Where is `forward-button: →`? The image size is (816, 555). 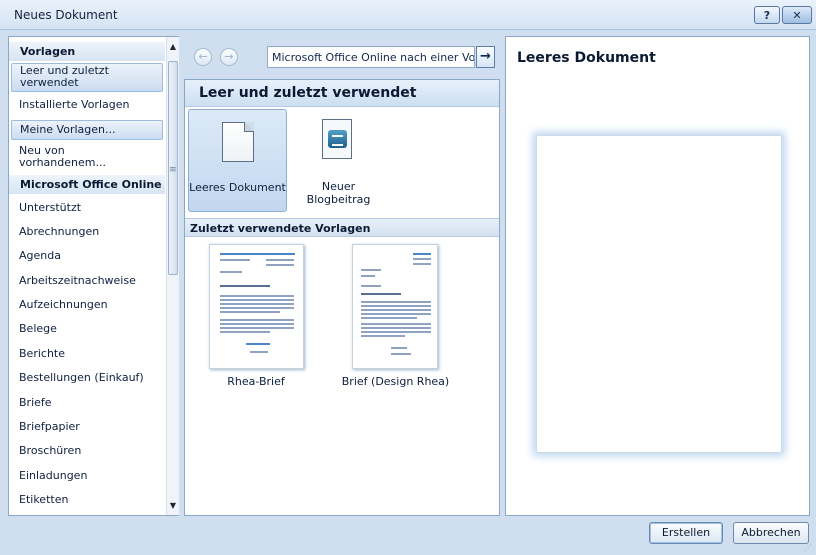 forward-button: → is located at coordinates (229, 57).